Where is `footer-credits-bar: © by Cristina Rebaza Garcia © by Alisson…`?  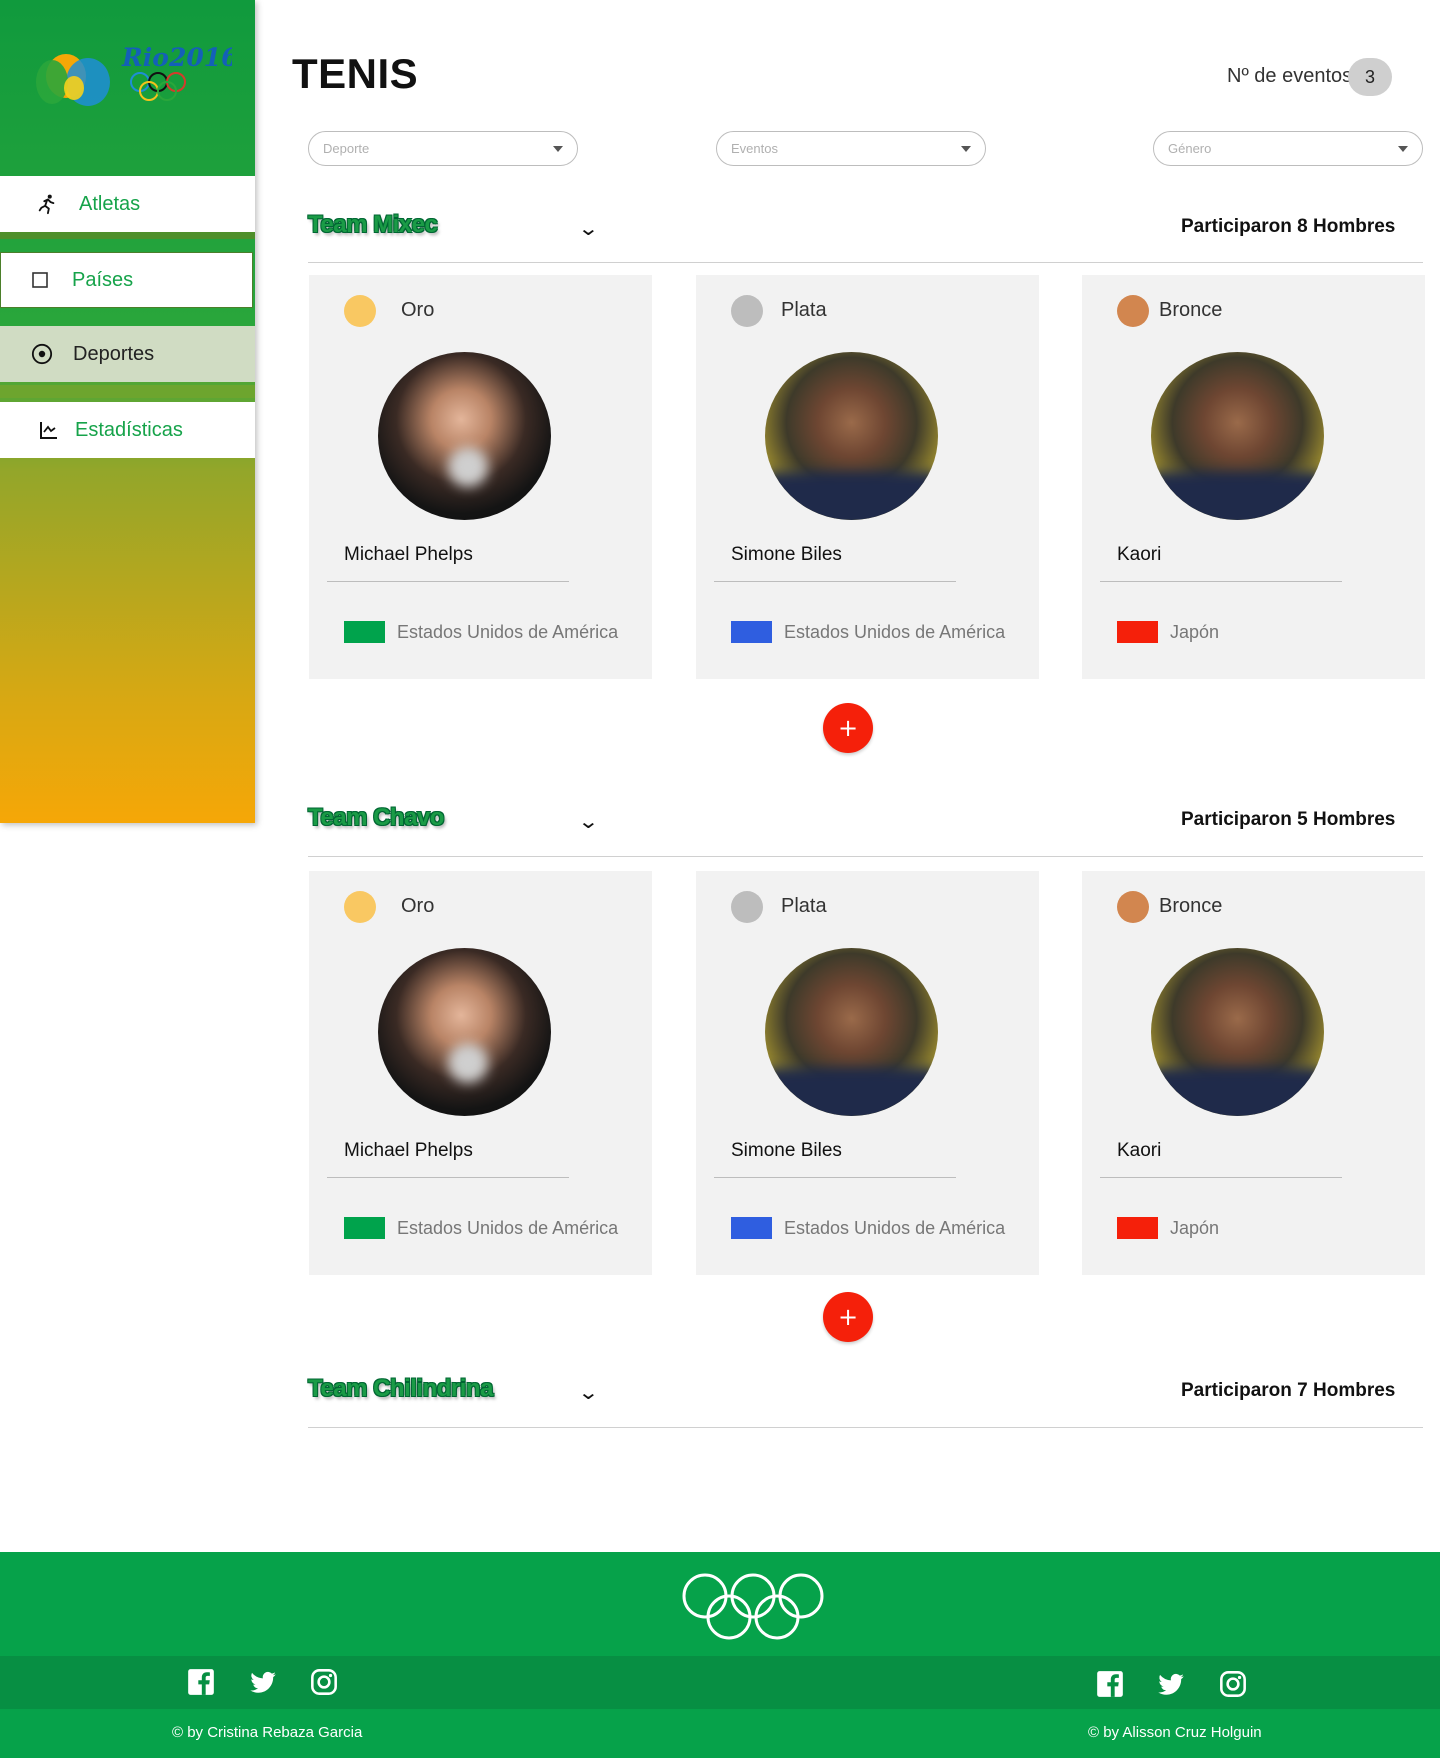
footer-credits-bar: © by Cristina Rebaza Garcia © by Alisson… is located at coordinates (720, 1733).